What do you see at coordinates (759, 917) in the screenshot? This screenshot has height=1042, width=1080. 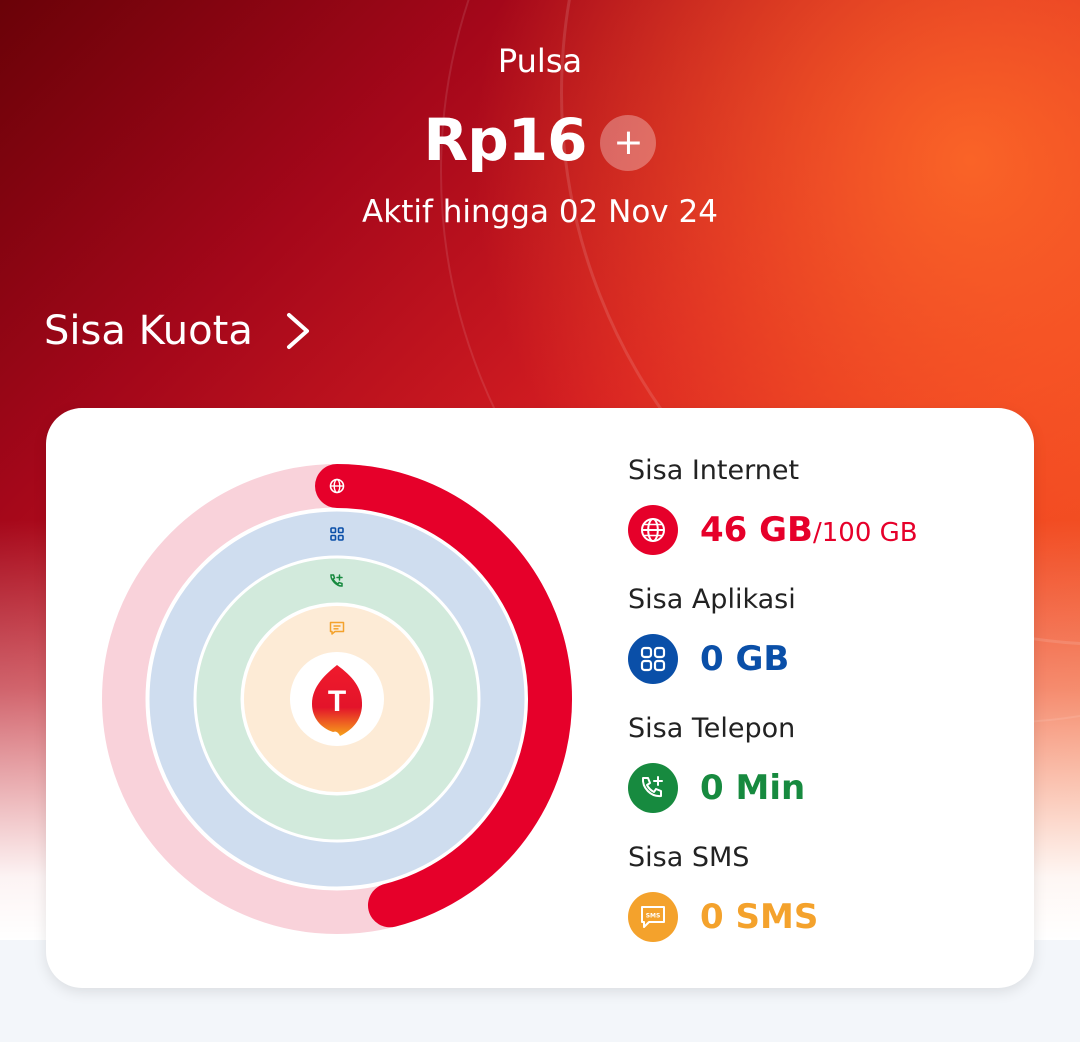 I see `stat-sms-value: 0 SMS` at bounding box center [759, 917].